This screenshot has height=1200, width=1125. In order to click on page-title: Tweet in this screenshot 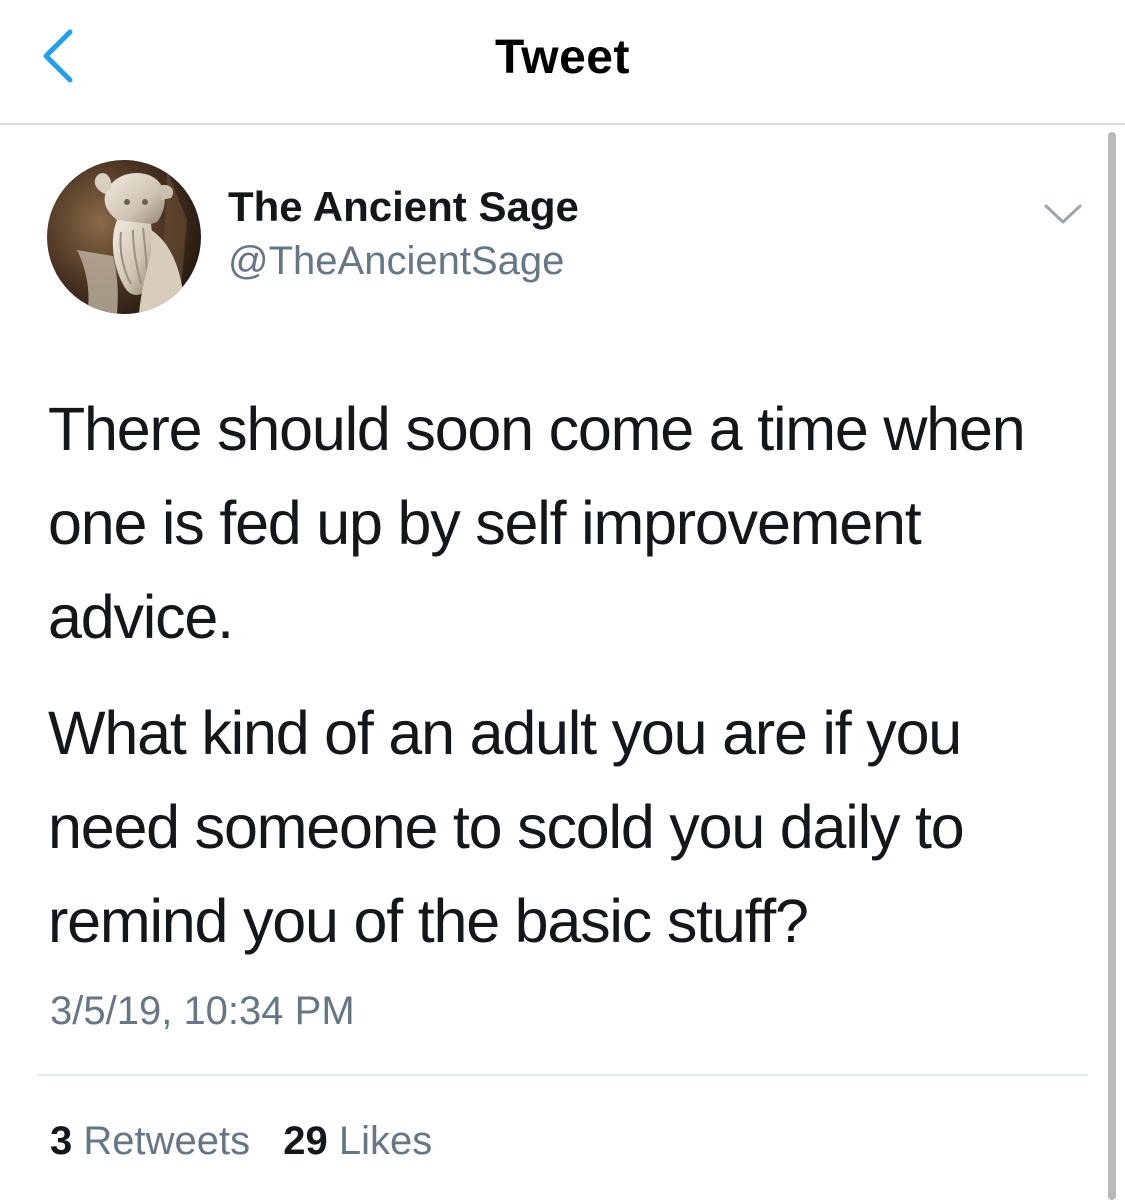, I will do `click(562, 57)`.